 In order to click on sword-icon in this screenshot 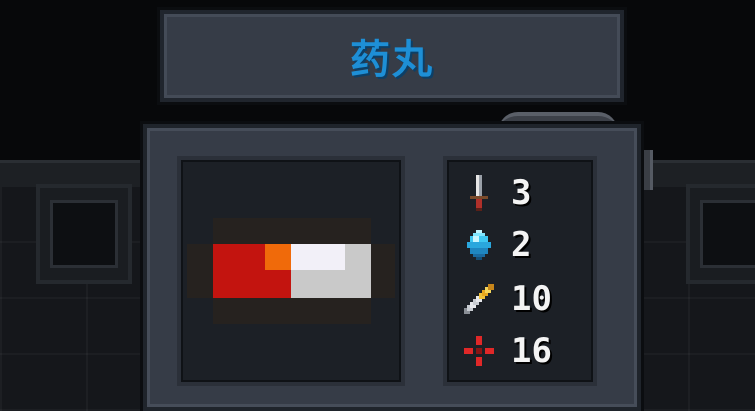, I will do `click(479, 193)`.